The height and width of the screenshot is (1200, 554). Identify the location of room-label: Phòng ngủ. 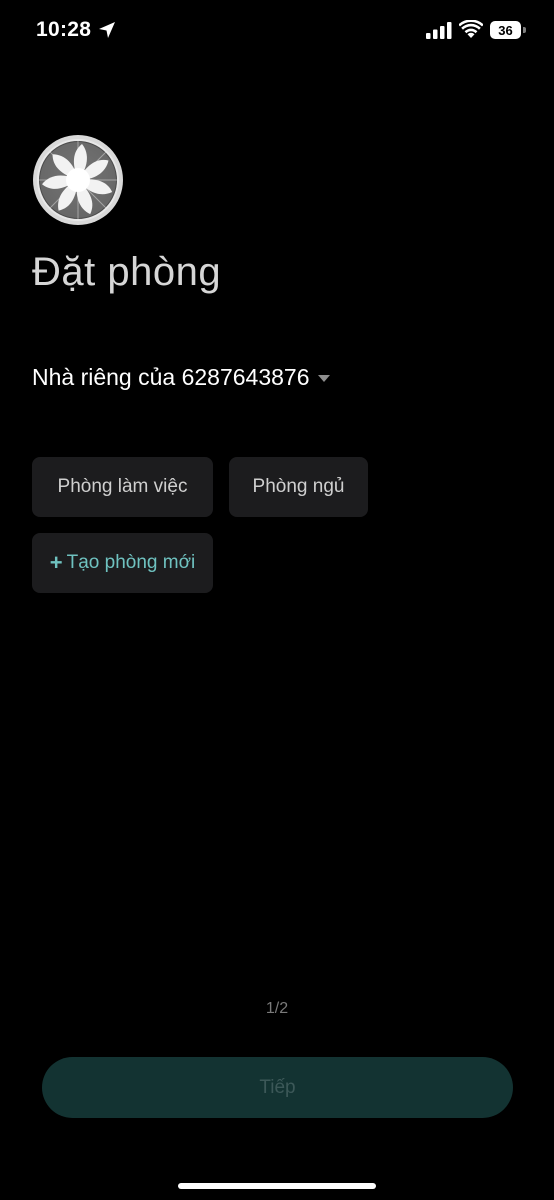
(298, 486).